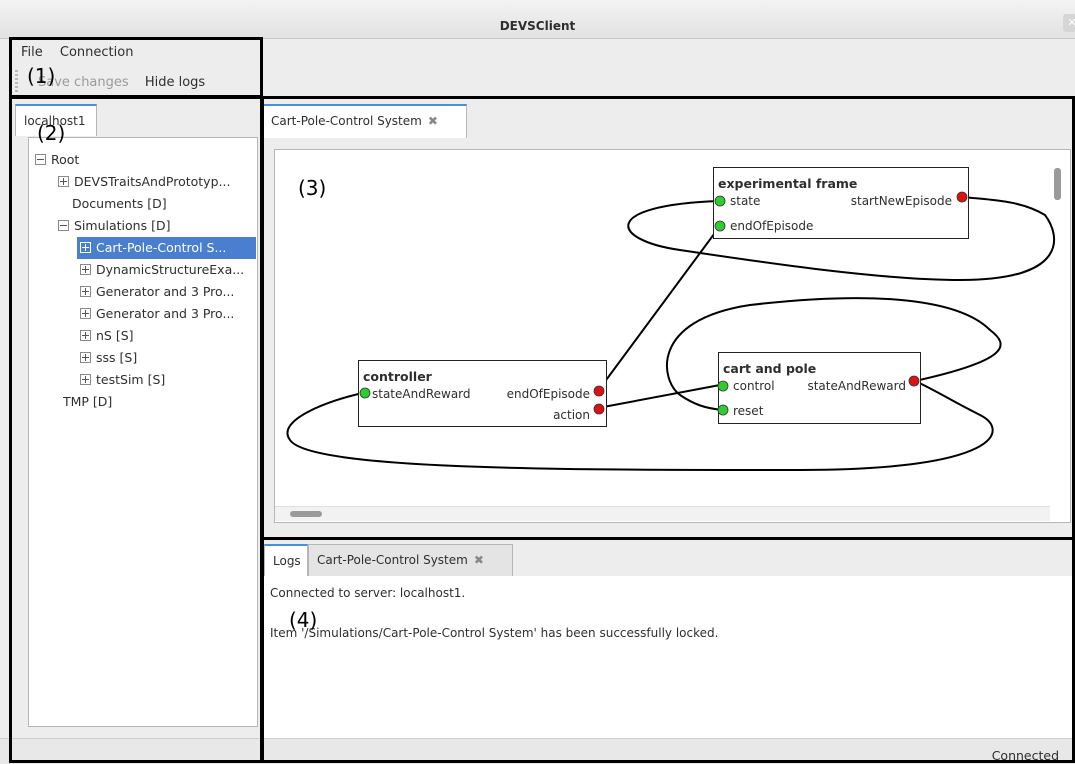 The height and width of the screenshot is (764, 1075). Describe the element at coordinates (51, 133) in the screenshot. I see `callout-label-2: (2)` at that location.